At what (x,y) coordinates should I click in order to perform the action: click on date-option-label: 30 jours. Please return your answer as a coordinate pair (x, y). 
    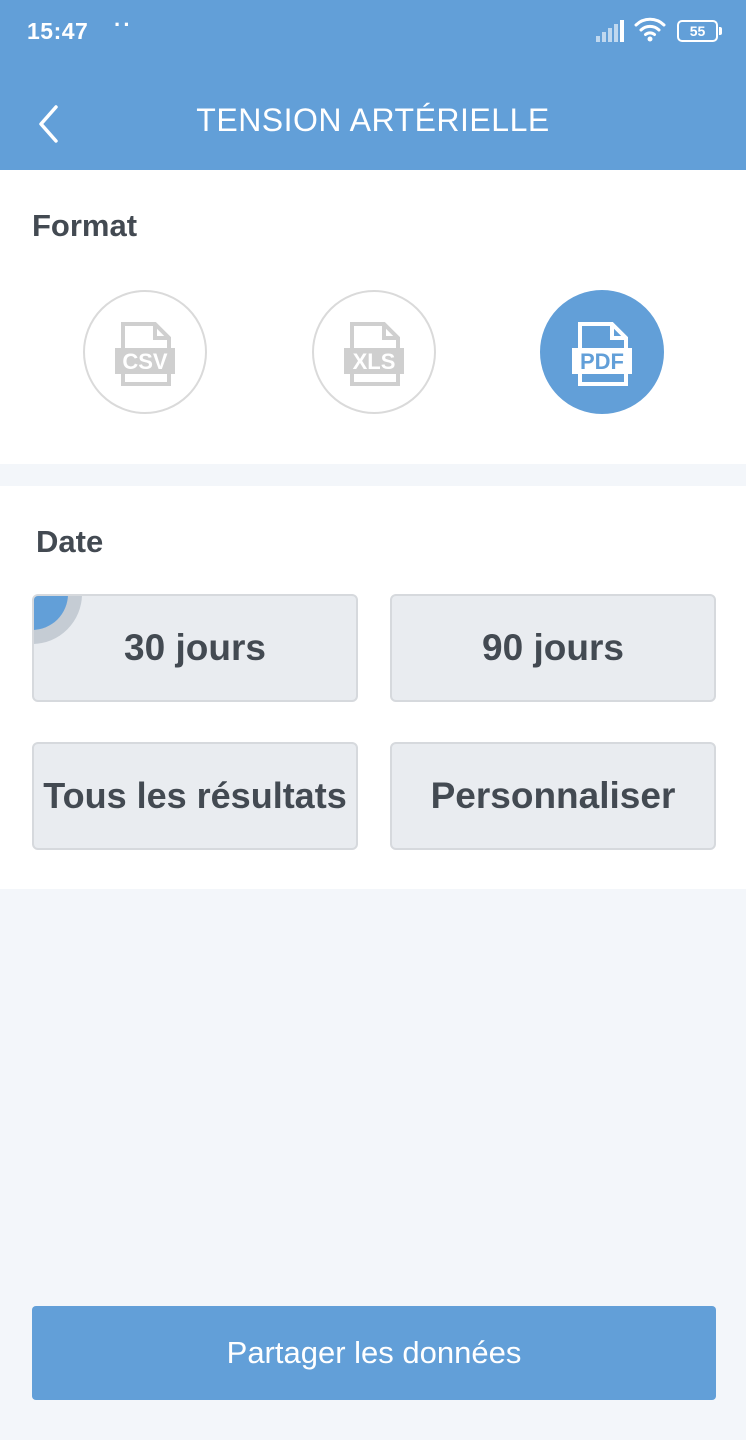
    Looking at the image, I should click on (195, 647).